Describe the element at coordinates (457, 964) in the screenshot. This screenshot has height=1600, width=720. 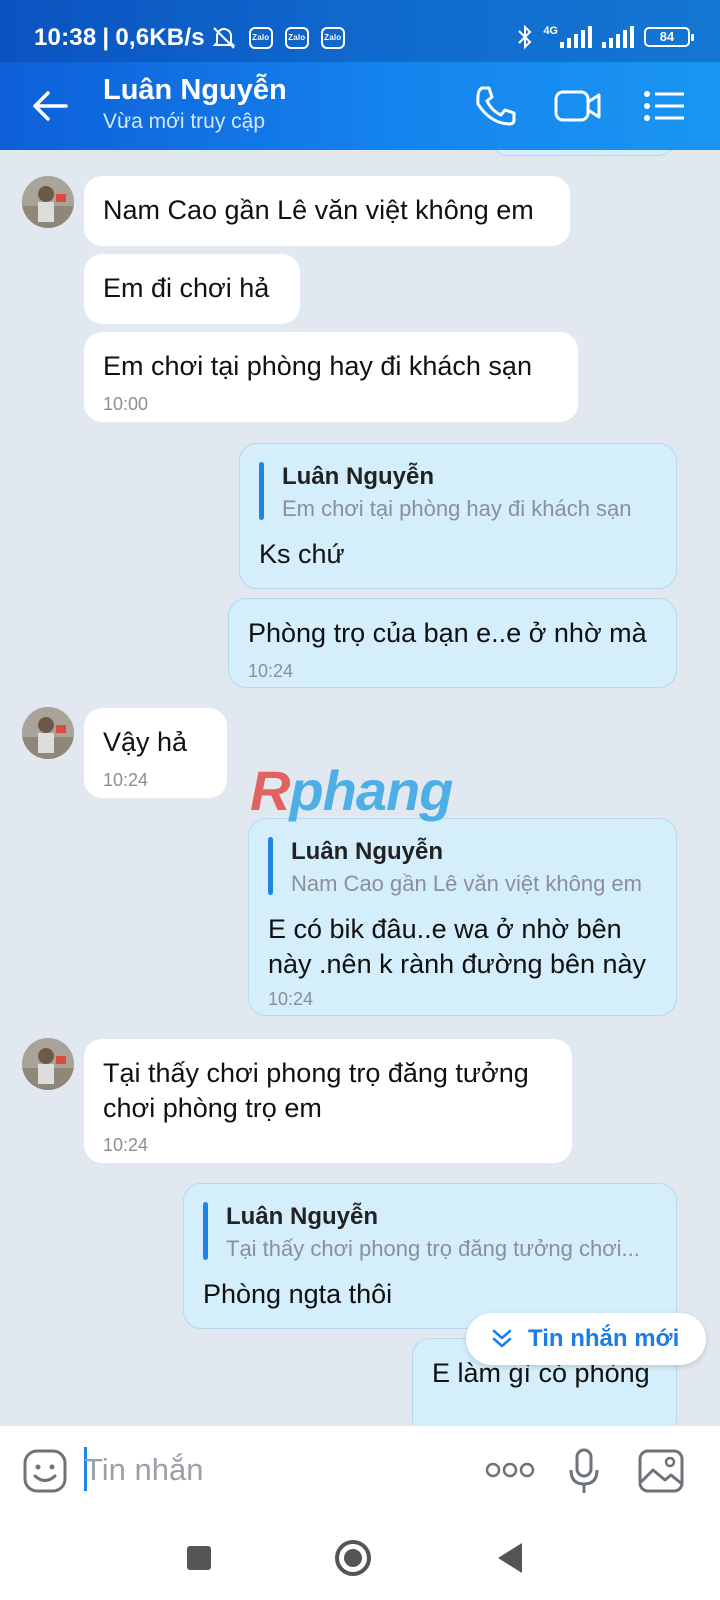
I see `message-text-line-2: này .nên k rành đường bên này` at that location.